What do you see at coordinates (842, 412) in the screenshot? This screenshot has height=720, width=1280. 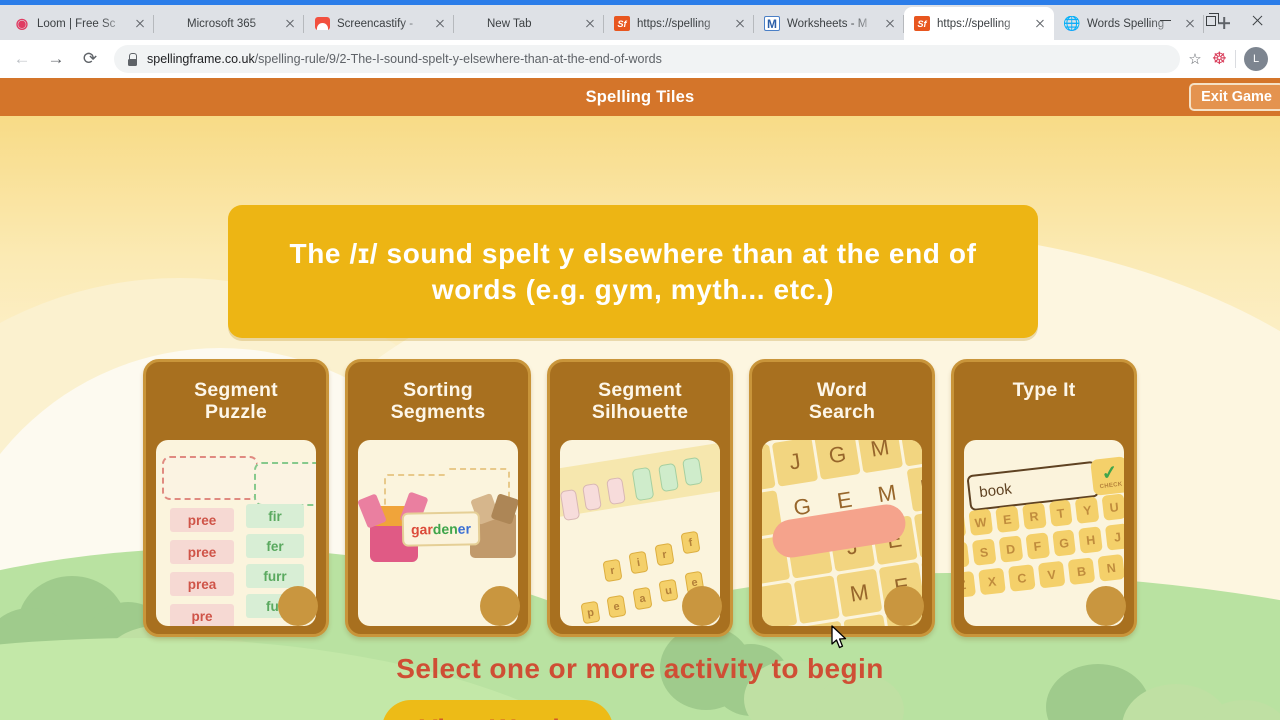 I see `card-title-line2: Search` at bounding box center [842, 412].